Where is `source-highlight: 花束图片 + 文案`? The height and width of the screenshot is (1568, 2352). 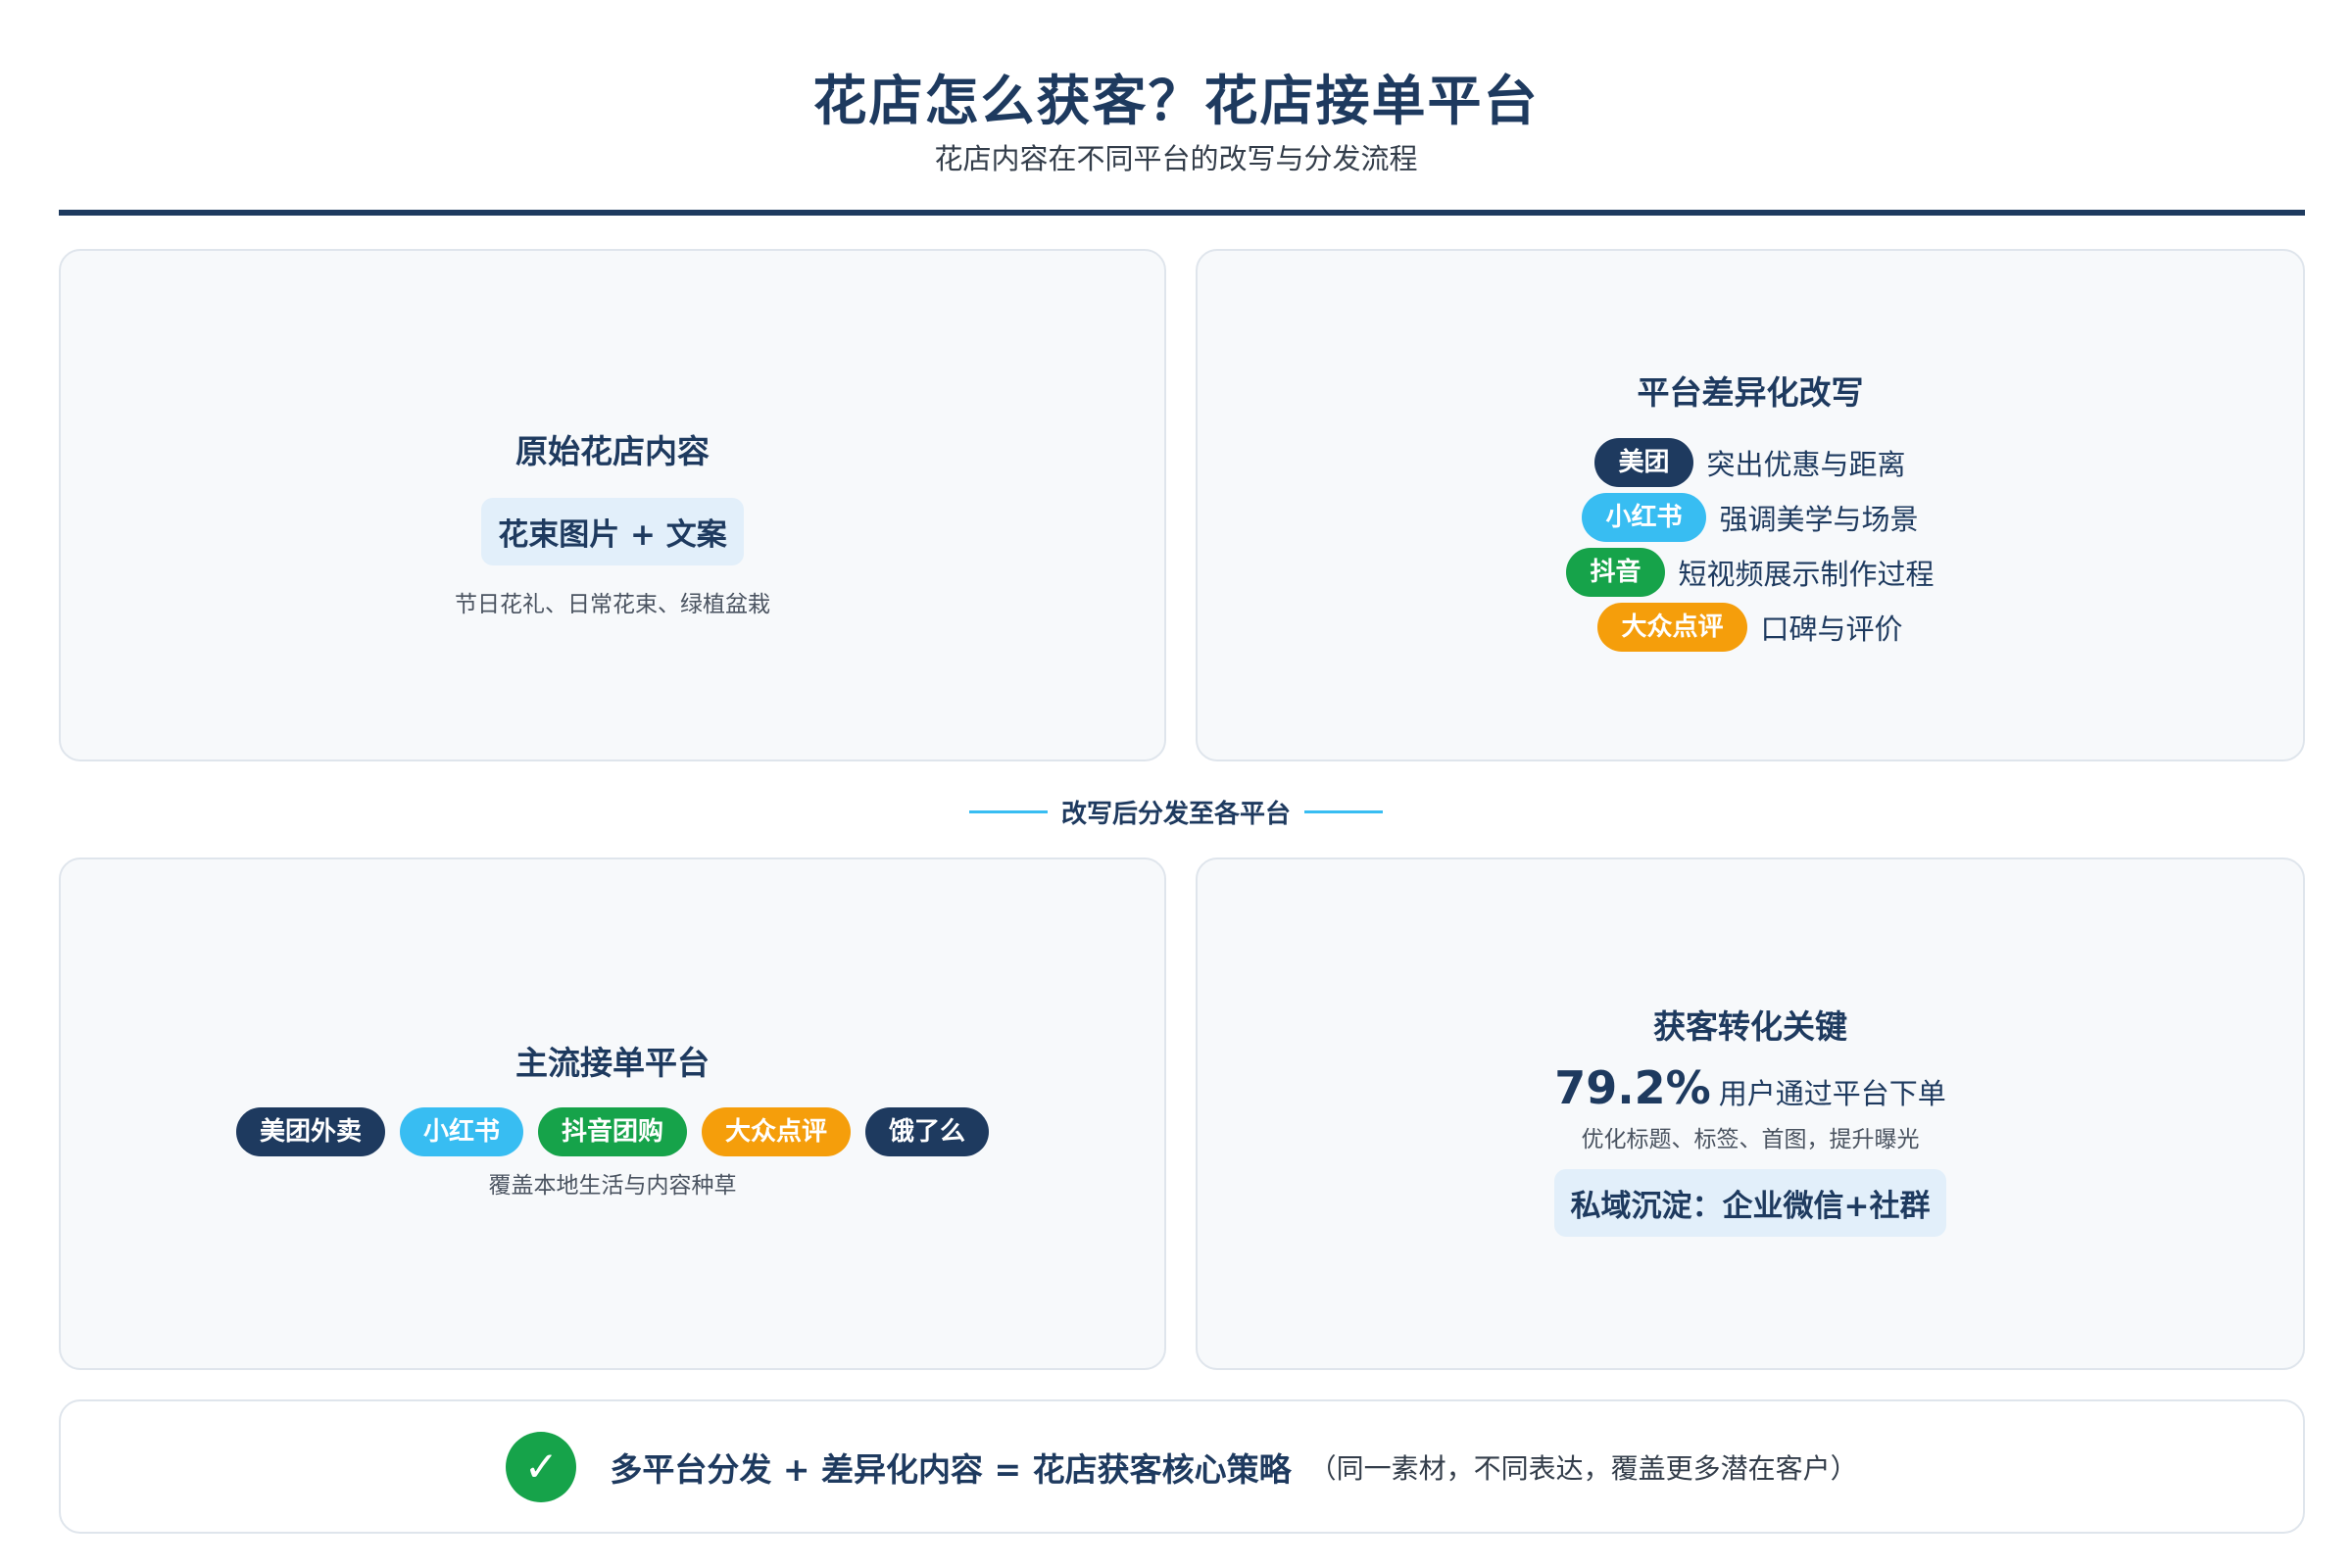 source-highlight: 花束图片 + 文案 is located at coordinates (612, 531).